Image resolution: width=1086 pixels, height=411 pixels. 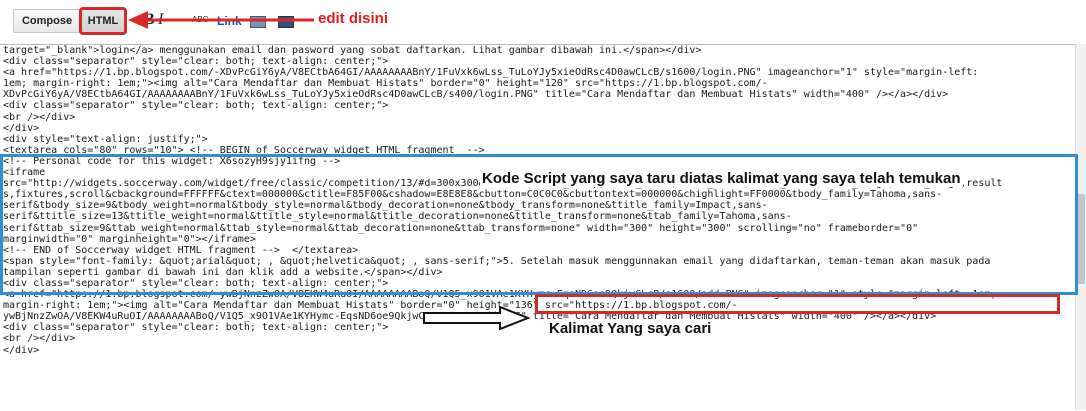 I want to click on scrollbar-thumb, so click(x=1081, y=239).